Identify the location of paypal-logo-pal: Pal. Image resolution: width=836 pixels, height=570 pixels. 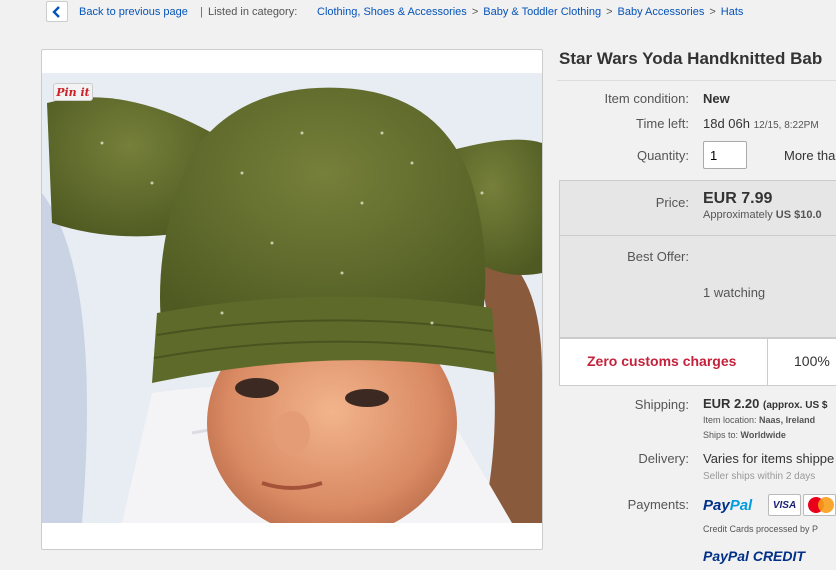
(741, 505).